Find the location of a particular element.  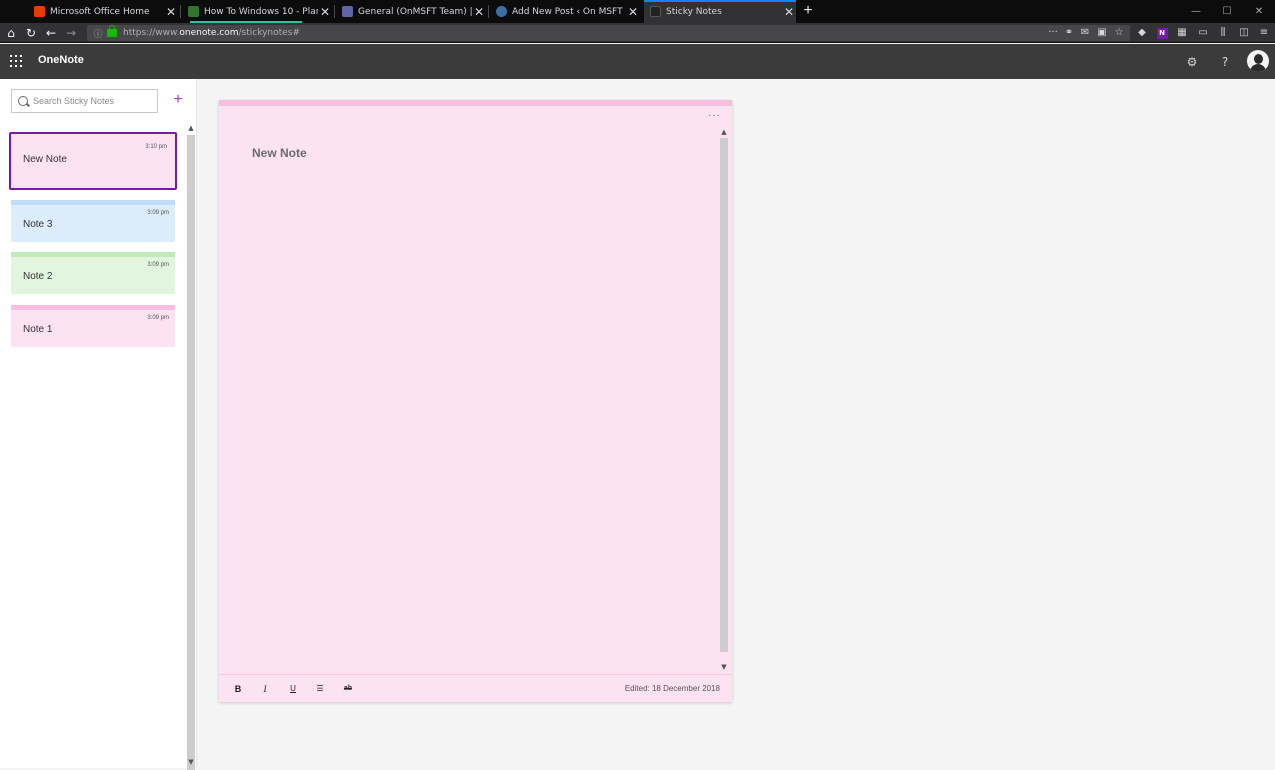

onmsft-icon is located at coordinates (501, 11).